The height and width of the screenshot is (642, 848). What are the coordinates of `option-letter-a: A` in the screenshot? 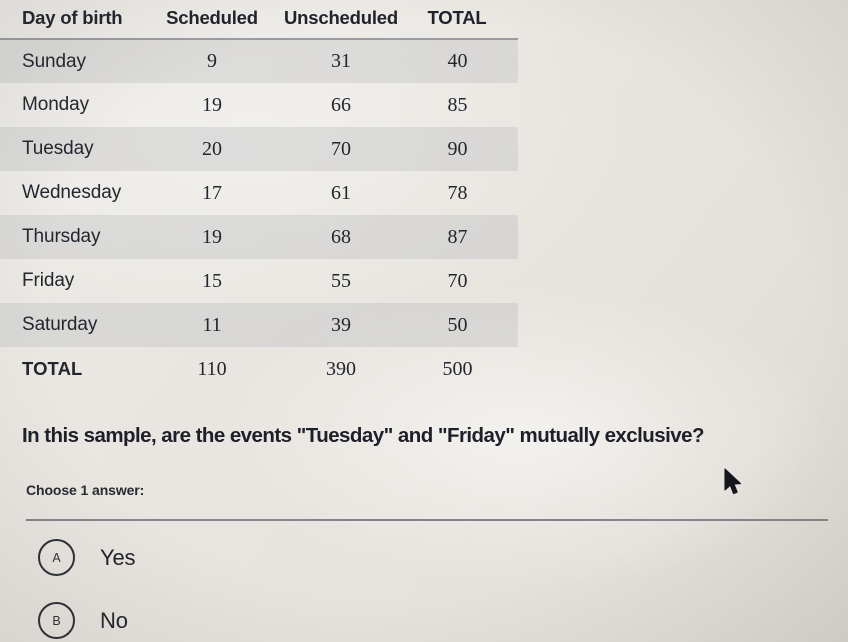 It's located at (56, 557).